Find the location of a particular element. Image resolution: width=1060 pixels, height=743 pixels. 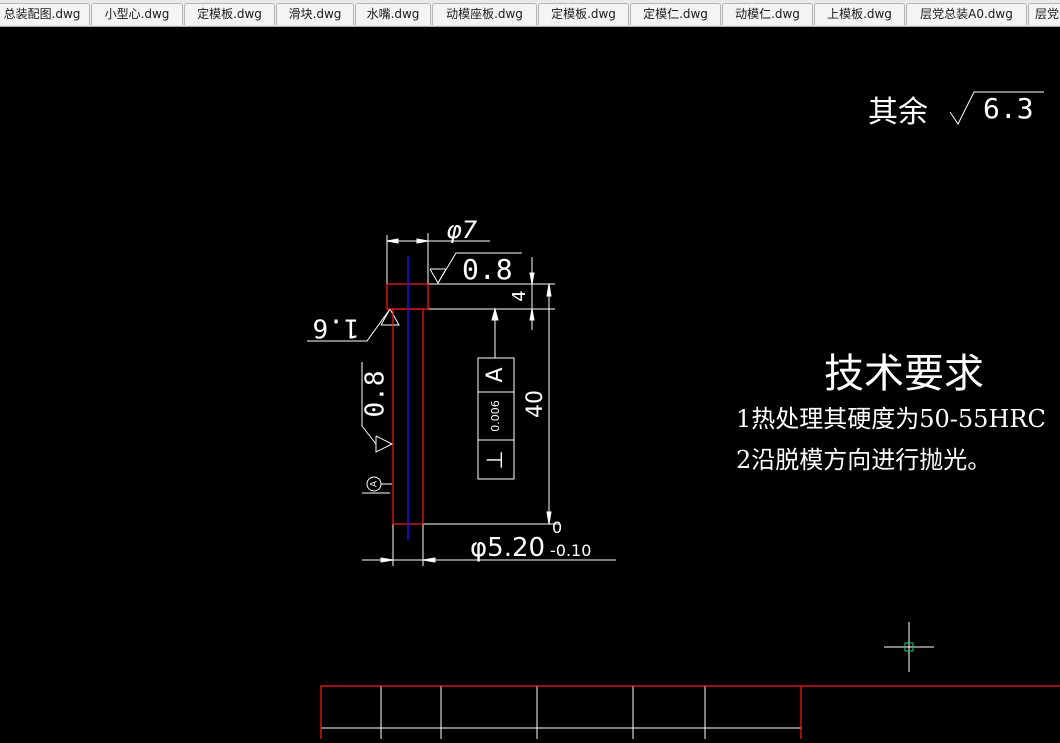

tab-label: 定模仁.dwg is located at coordinates (675, 14).